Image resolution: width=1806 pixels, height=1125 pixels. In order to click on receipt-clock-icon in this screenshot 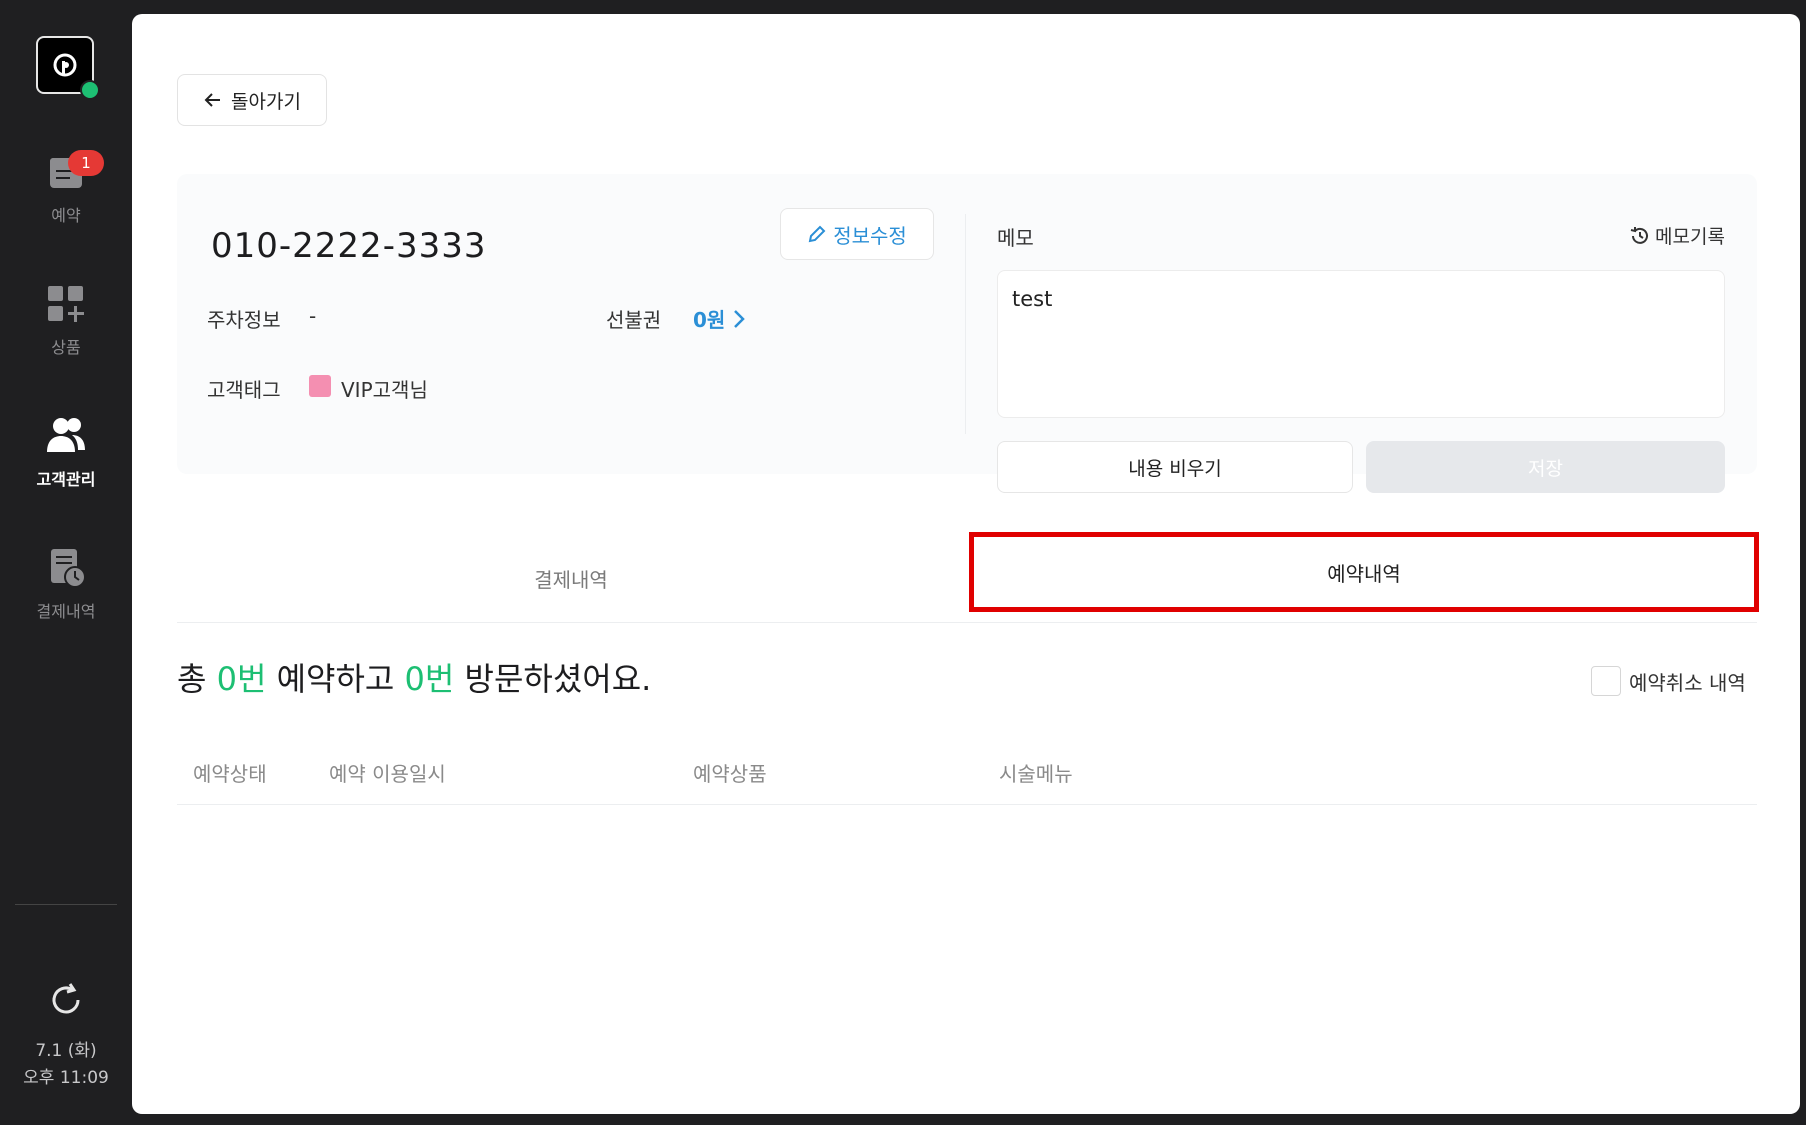, I will do `click(66, 568)`.